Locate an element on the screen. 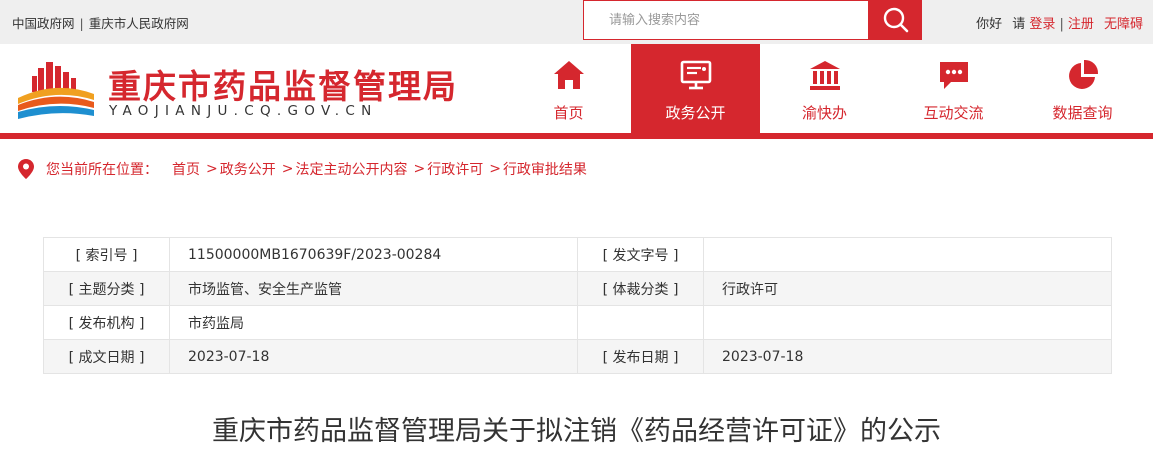 The width and height of the screenshot is (1153, 451). link-china-gov: 中国政府网 is located at coordinates (43, 23).